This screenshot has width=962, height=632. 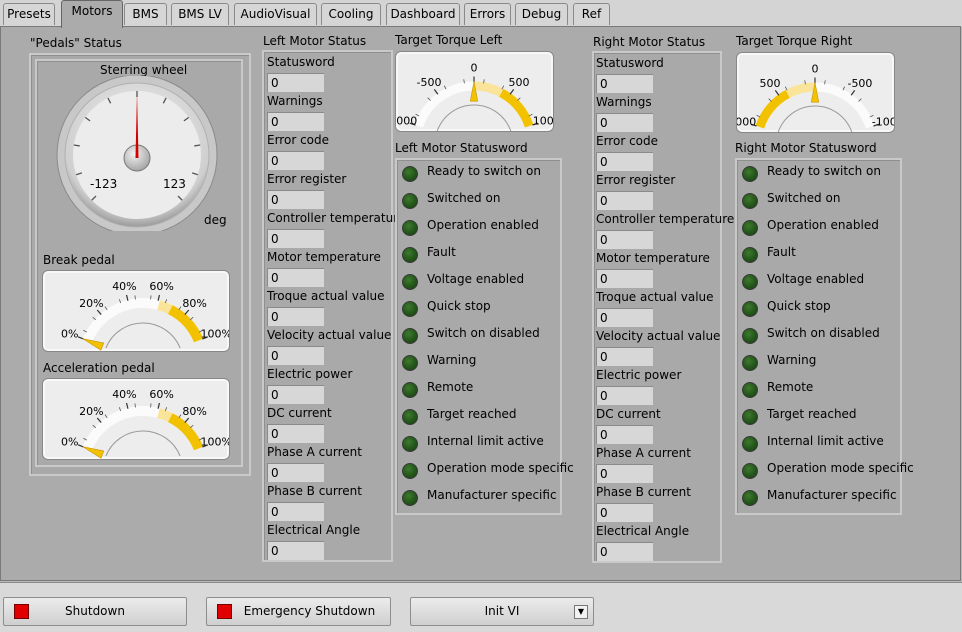 What do you see at coordinates (95, 611) in the screenshot?
I see `shutdown-button: Shutdown` at bounding box center [95, 611].